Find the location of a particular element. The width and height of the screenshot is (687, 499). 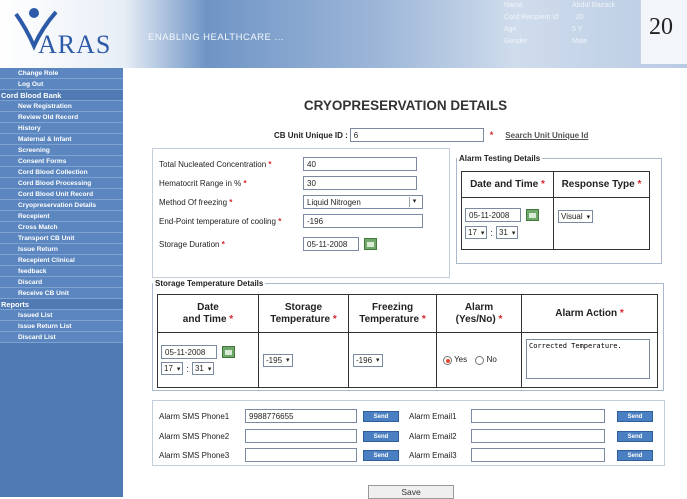

storage-temperature-select: -195 ▾ is located at coordinates (278, 360).